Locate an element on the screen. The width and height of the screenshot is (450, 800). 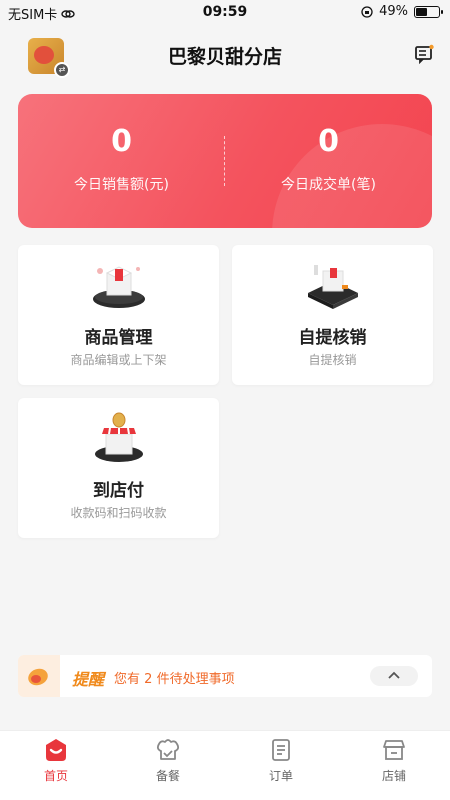
tile-title: 自提核销 is located at coordinates (332, 338).